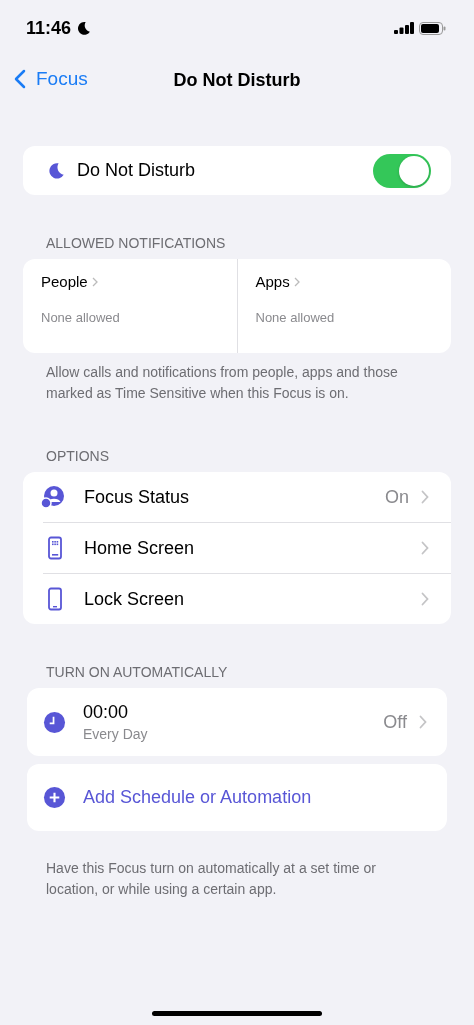  What do you see at coordinates (237, 722) in the screenshot?
I see `schedule-row: 00:00 Every Day Off` at bounding box center [237, 722].